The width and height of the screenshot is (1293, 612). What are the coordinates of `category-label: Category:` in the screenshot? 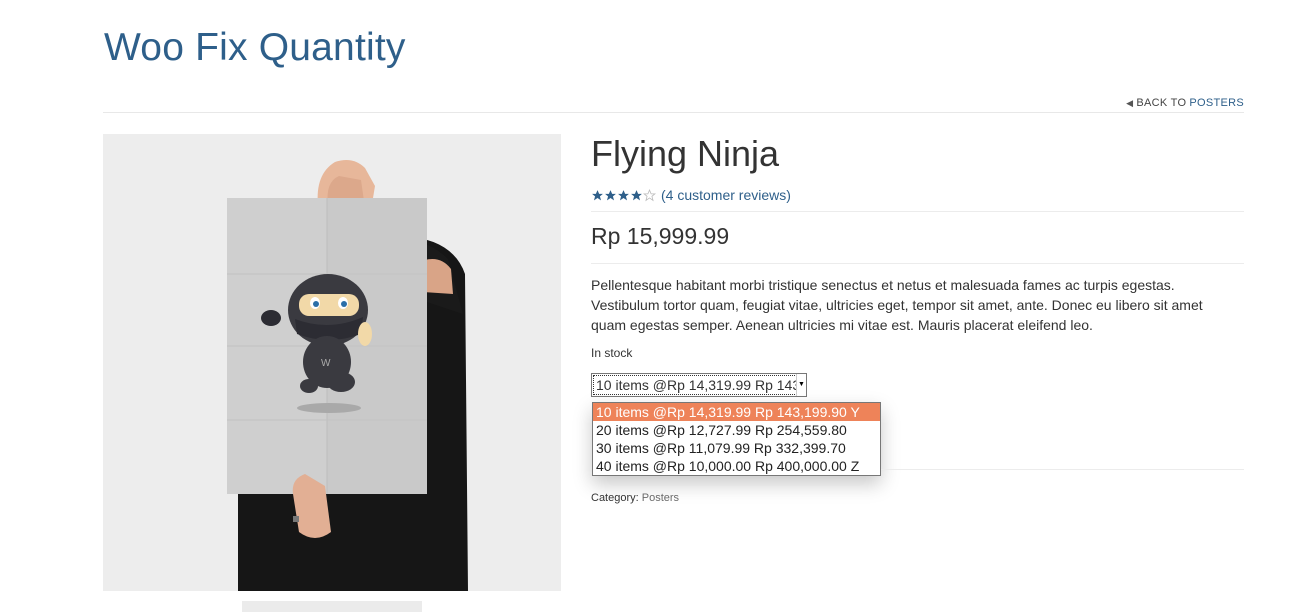 It's located at (615, 498).